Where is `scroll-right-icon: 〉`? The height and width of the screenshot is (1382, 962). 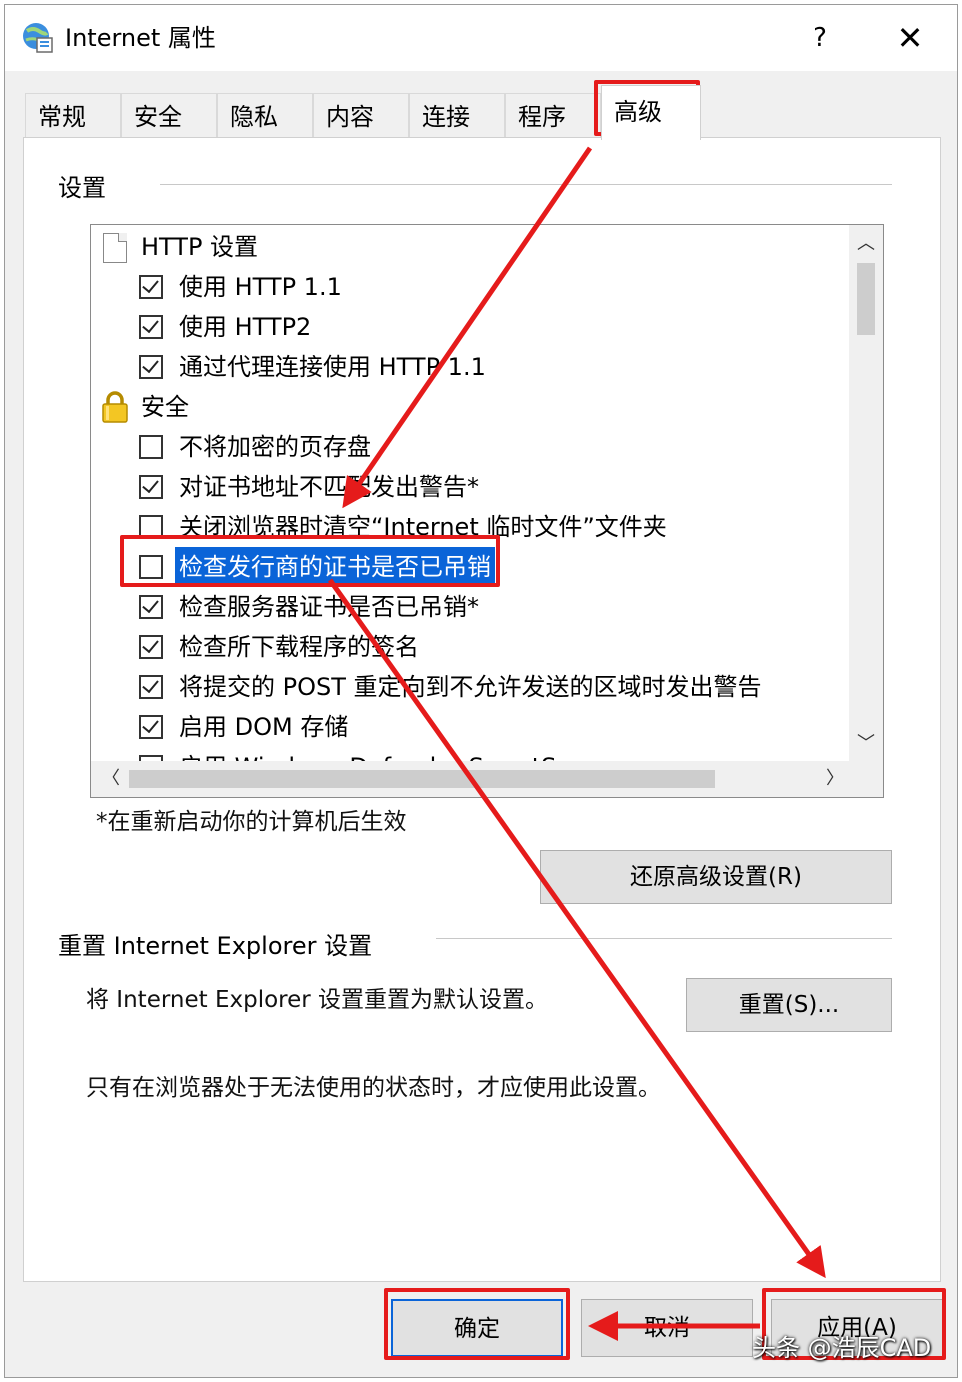
scroll-right-icon: 〉 is located at coordinates (835, 779).